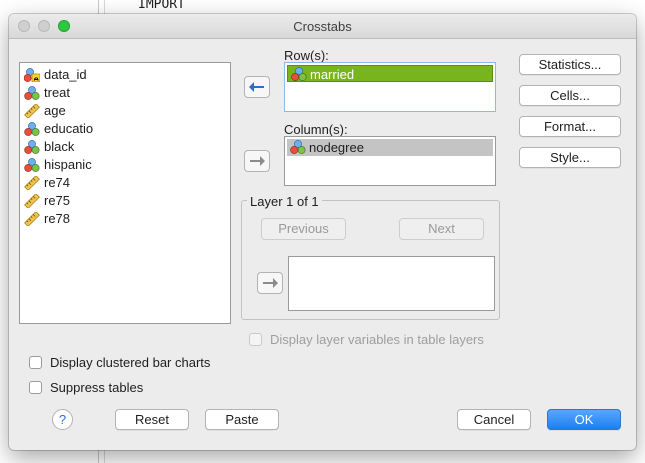  Describe the element at coordinates (68, 164) in the screenshot. I see `variable-name: hispanic` at that location.